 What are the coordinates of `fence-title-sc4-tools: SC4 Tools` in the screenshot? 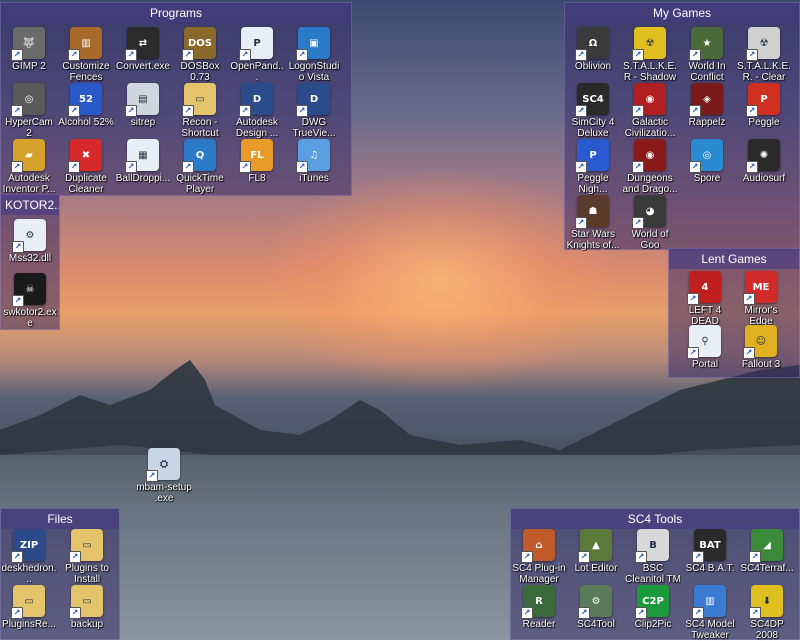 It's located at (655, 519).